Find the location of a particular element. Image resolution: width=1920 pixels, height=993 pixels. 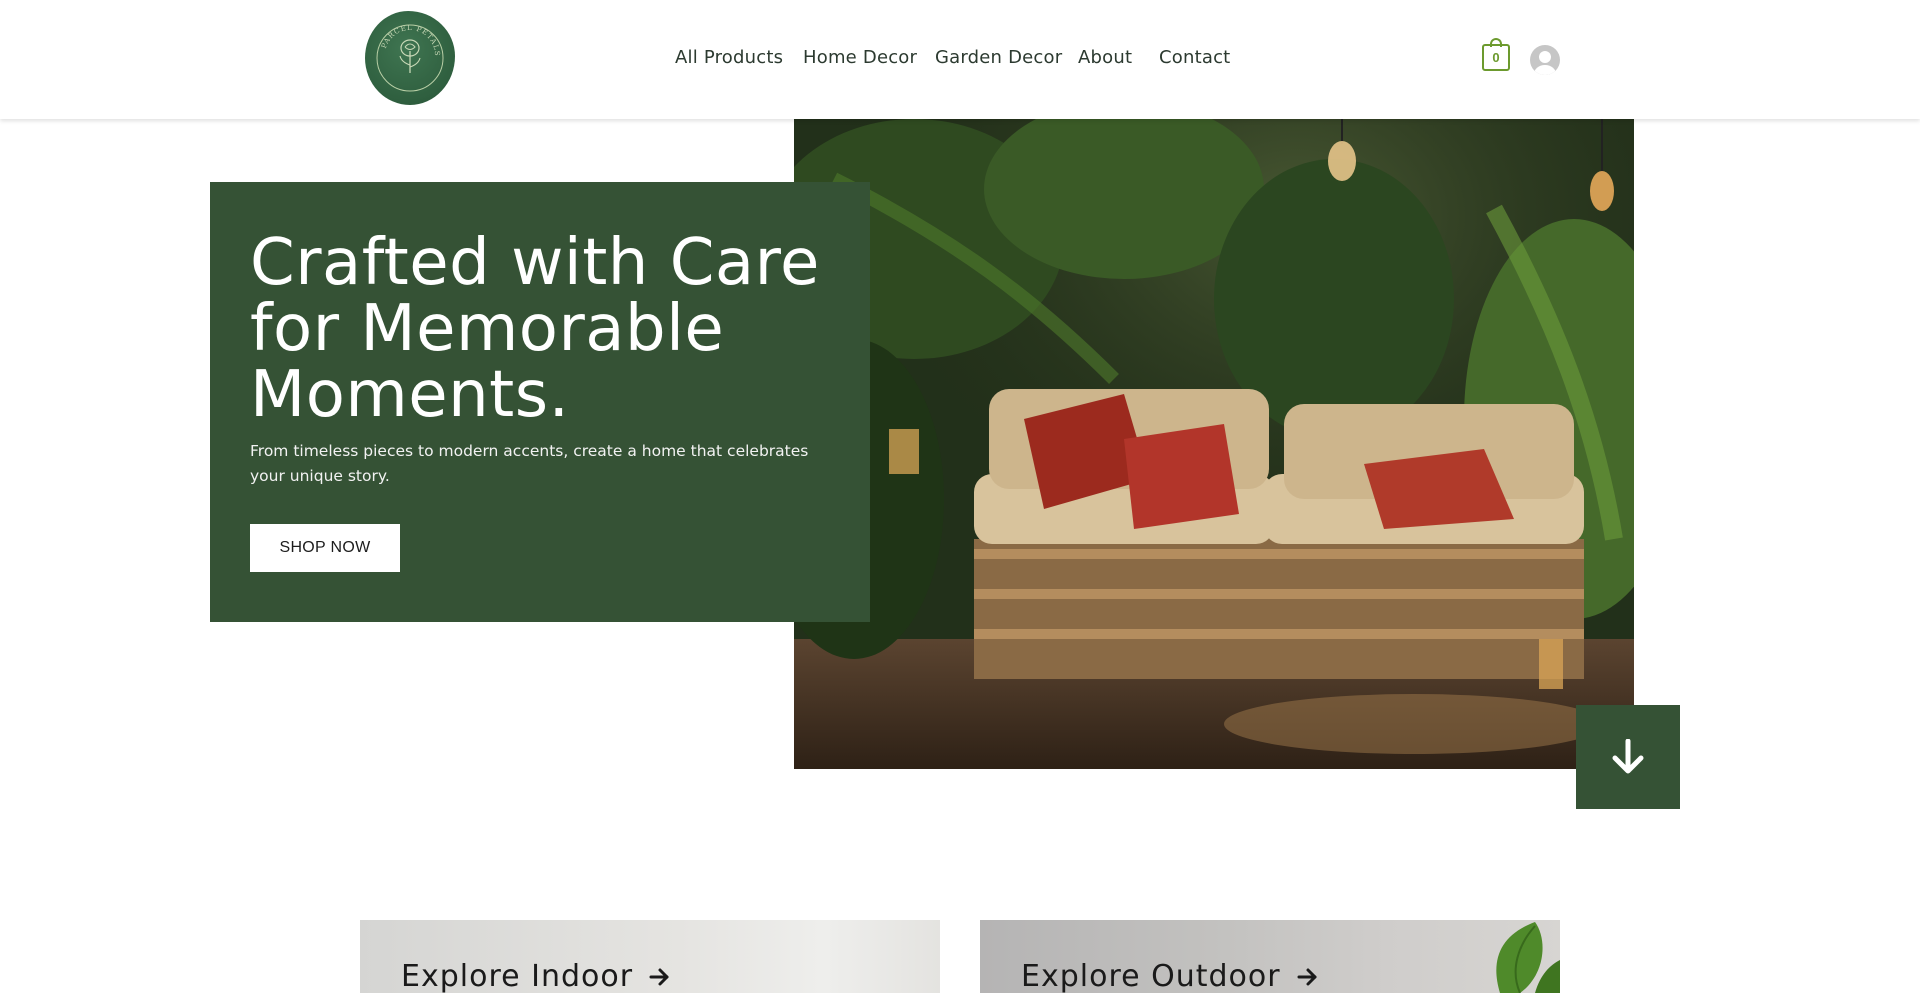

explore-indoor-link: Explore Indoor is located at coordinates (536, 976).